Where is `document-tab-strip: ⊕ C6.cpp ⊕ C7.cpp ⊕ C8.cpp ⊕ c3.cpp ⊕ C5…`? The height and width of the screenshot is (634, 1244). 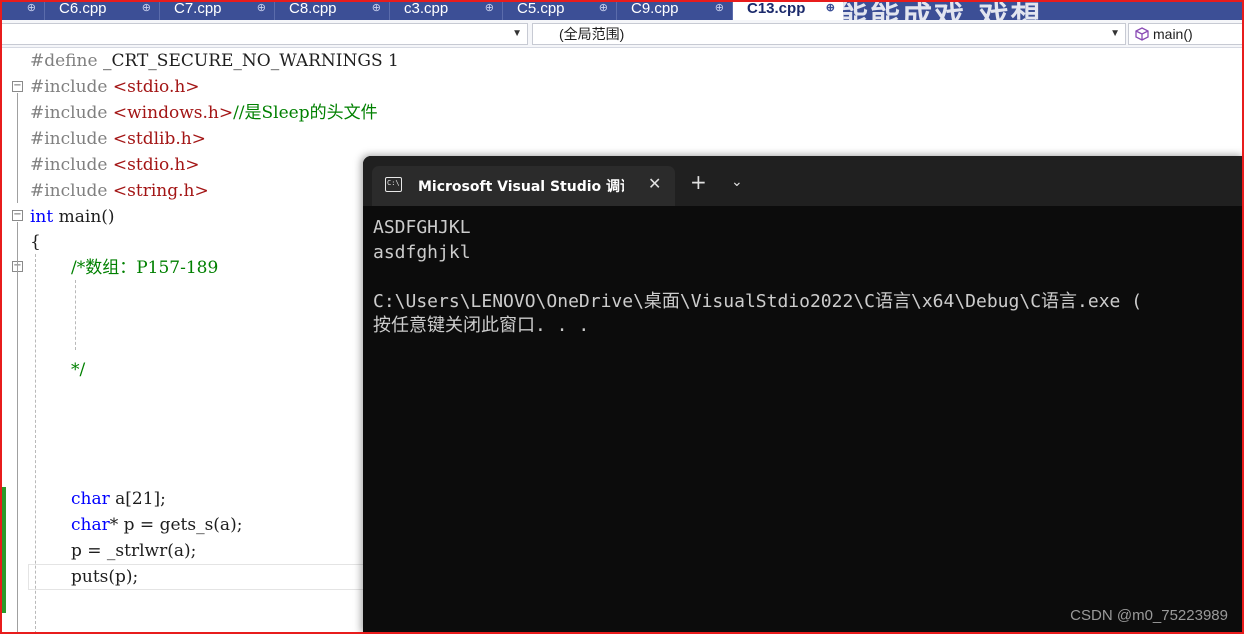 document-tab-strip: ⊕ C6.cpp ⊕ C7.cpp ⊕ C8.cpp ⊕ c3.cpp ⊕ C5… is located at coordinates (622, 10).